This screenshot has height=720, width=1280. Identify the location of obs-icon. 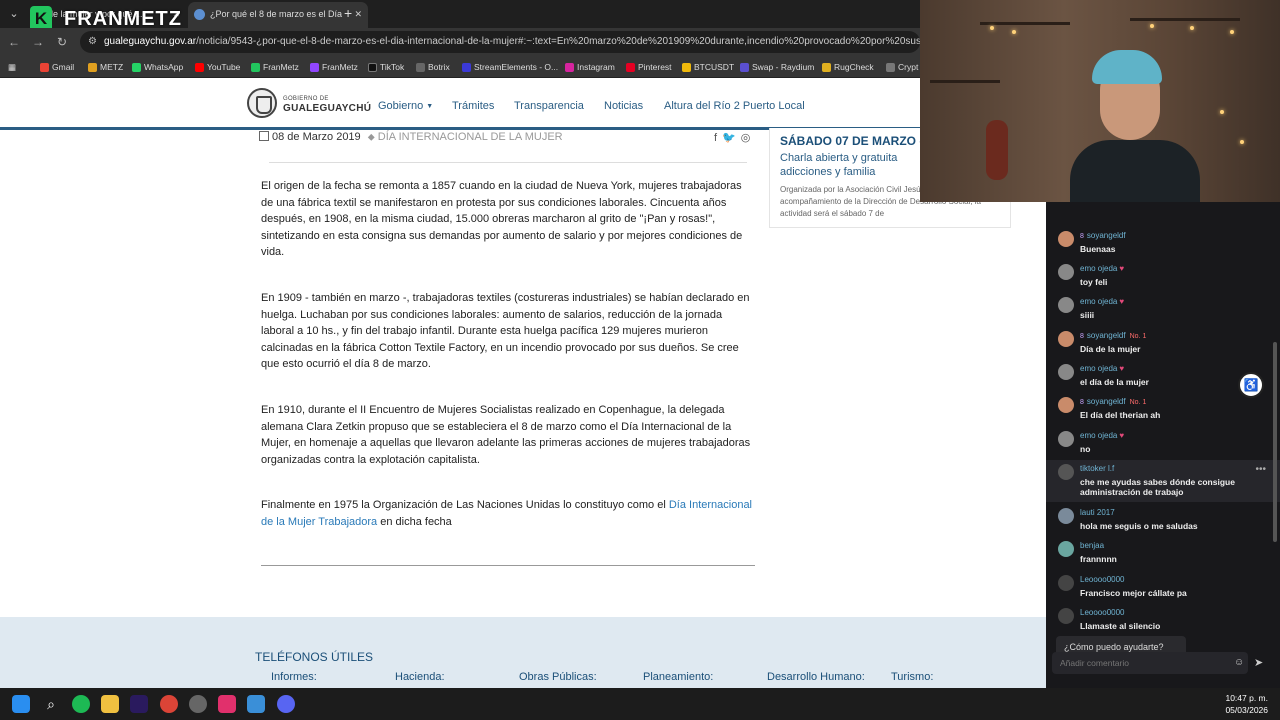
(198, 704).